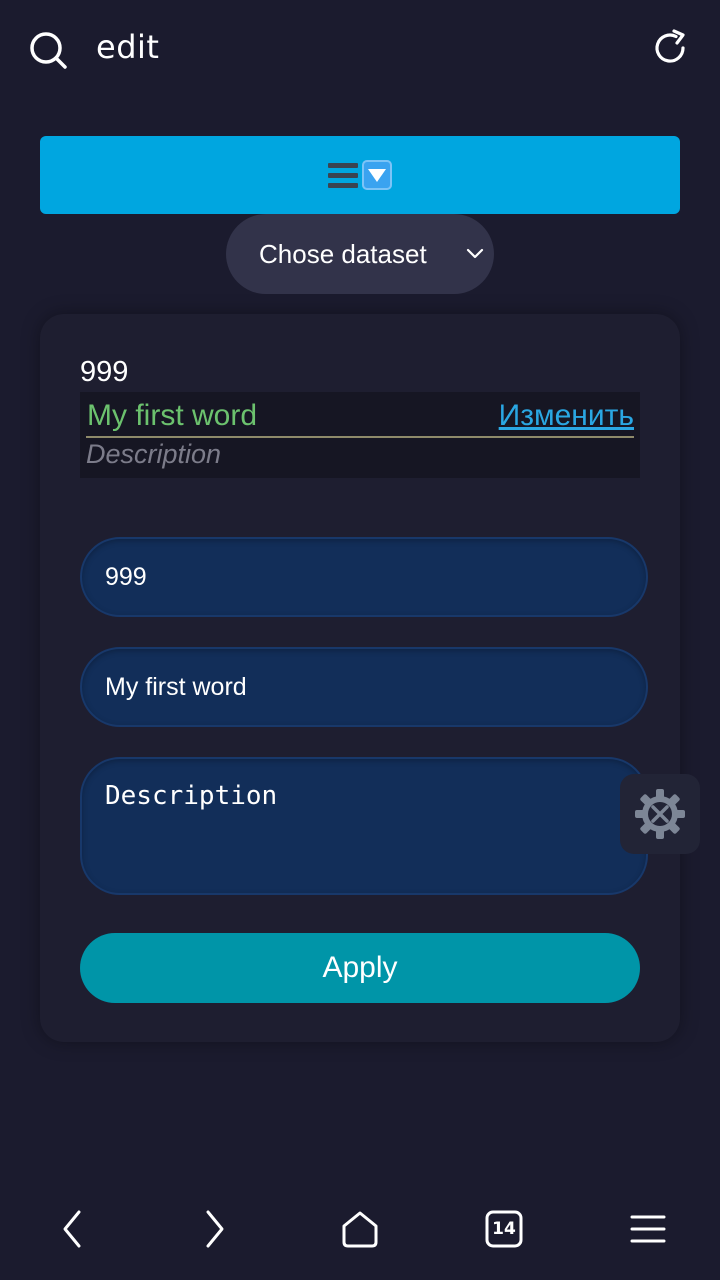 The height and width of the screenshot is (1280, 720). I want to click on word-title: My first word, so click(172, 415).